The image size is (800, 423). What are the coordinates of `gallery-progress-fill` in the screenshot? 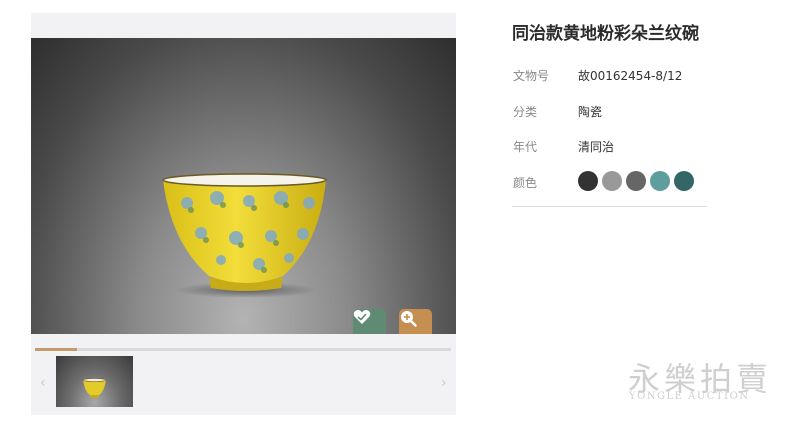 It's located at (56, 349).